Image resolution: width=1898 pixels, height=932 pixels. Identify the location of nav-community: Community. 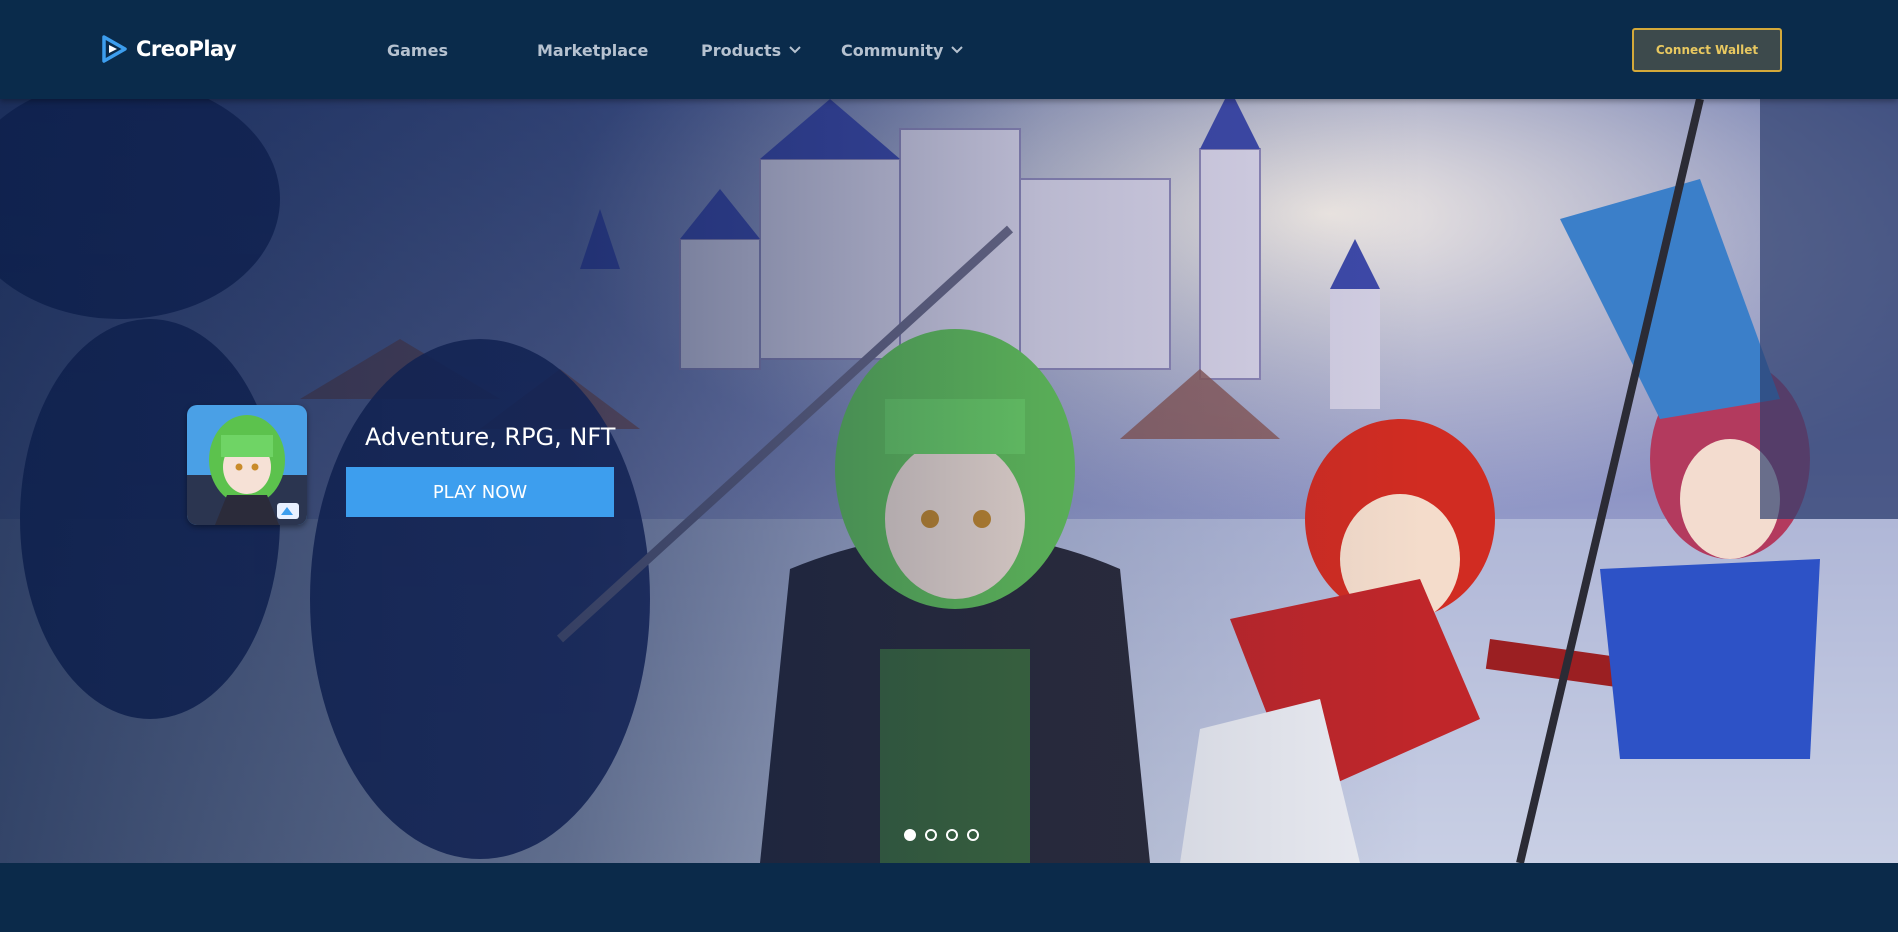
(902, 50).